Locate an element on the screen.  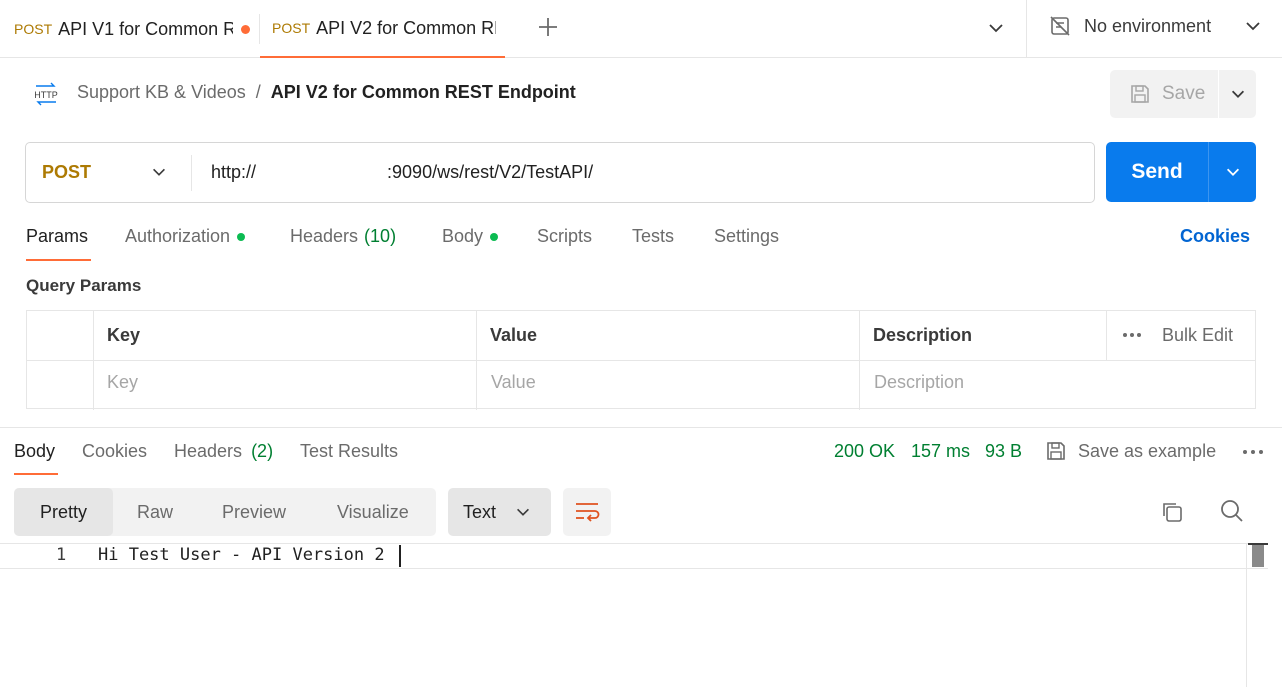
save-dropdown-button is located at coordinates (1237, 94).